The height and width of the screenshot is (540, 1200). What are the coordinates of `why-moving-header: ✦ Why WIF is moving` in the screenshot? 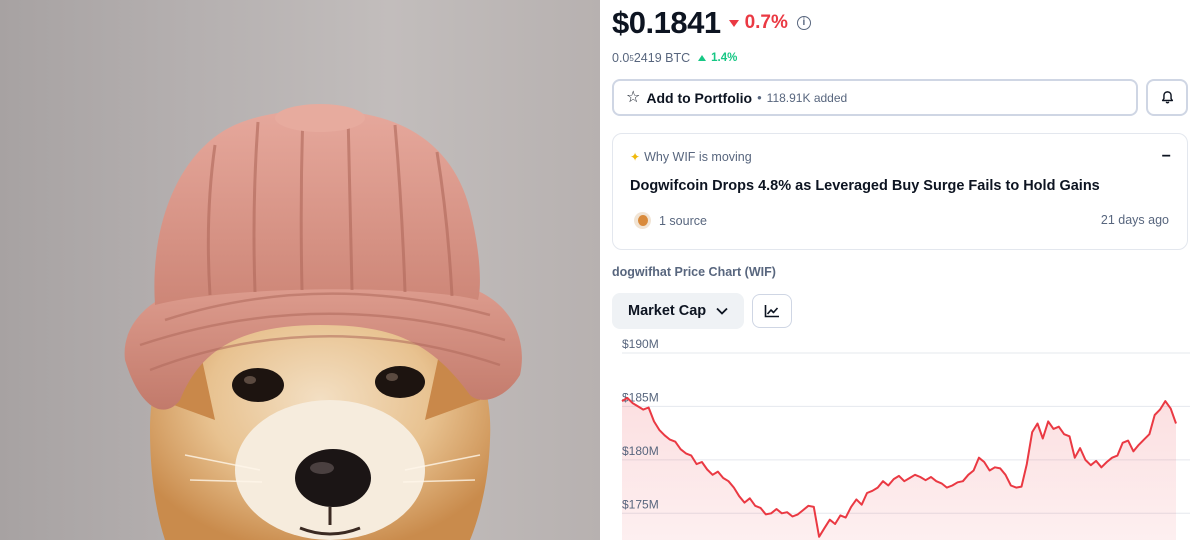 It's located at (691, 157).